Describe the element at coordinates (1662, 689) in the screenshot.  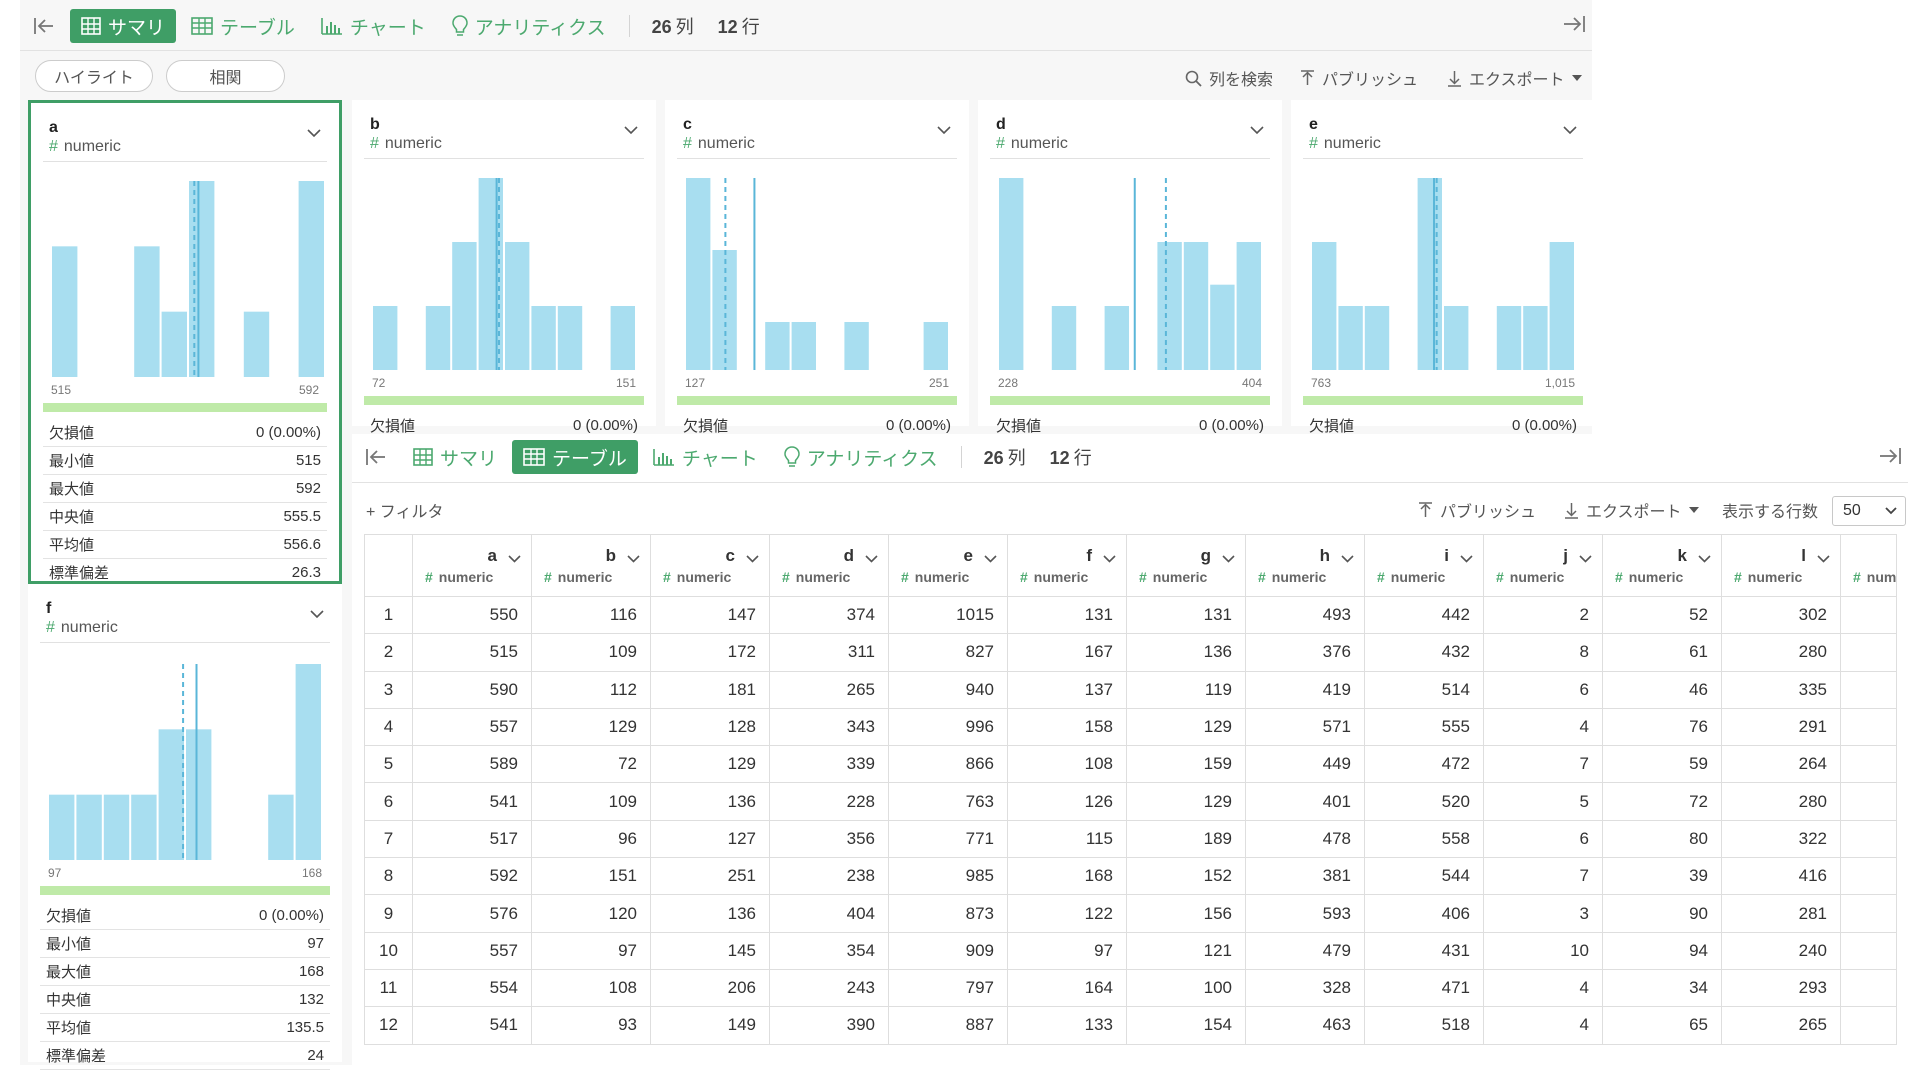
I see `table-cell: 46` at that location.